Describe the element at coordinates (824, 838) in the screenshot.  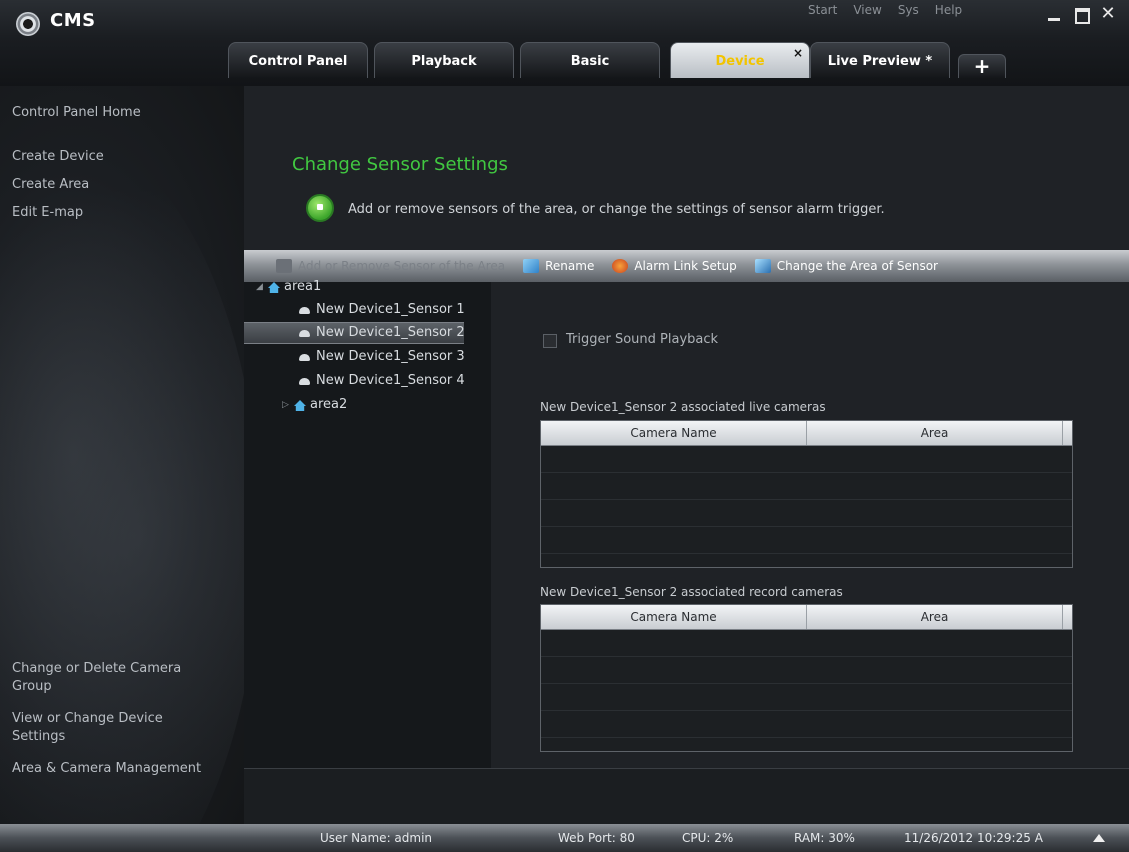
I see `status-ram: RAM: 30%` at that location.